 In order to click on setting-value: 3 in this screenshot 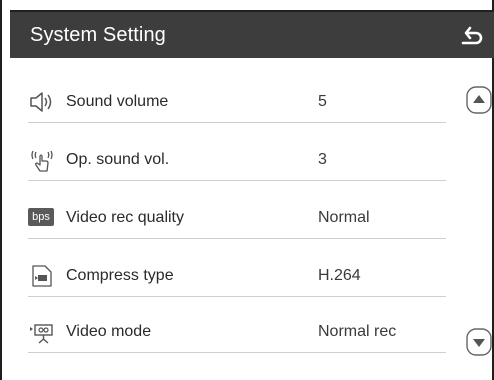, I will do `click(322, 159)`.